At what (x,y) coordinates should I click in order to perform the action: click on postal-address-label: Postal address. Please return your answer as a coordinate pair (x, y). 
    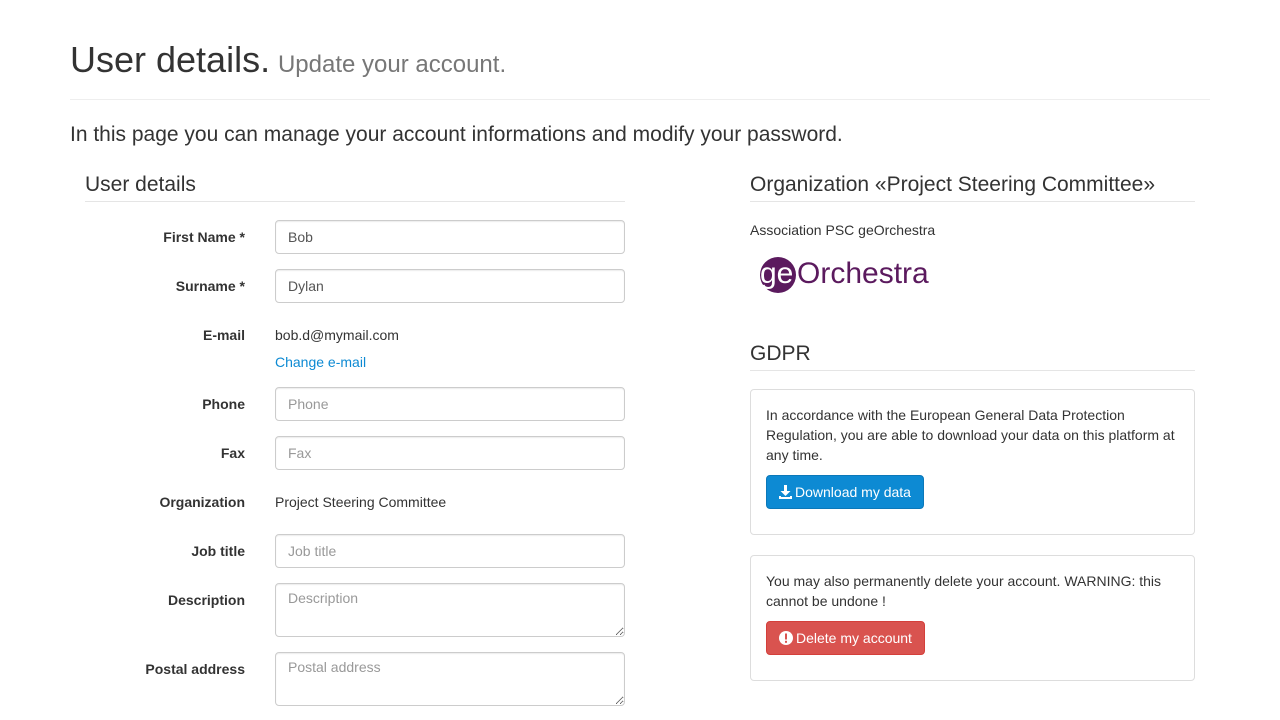
    Looking at the image, I should click on (195, 669).